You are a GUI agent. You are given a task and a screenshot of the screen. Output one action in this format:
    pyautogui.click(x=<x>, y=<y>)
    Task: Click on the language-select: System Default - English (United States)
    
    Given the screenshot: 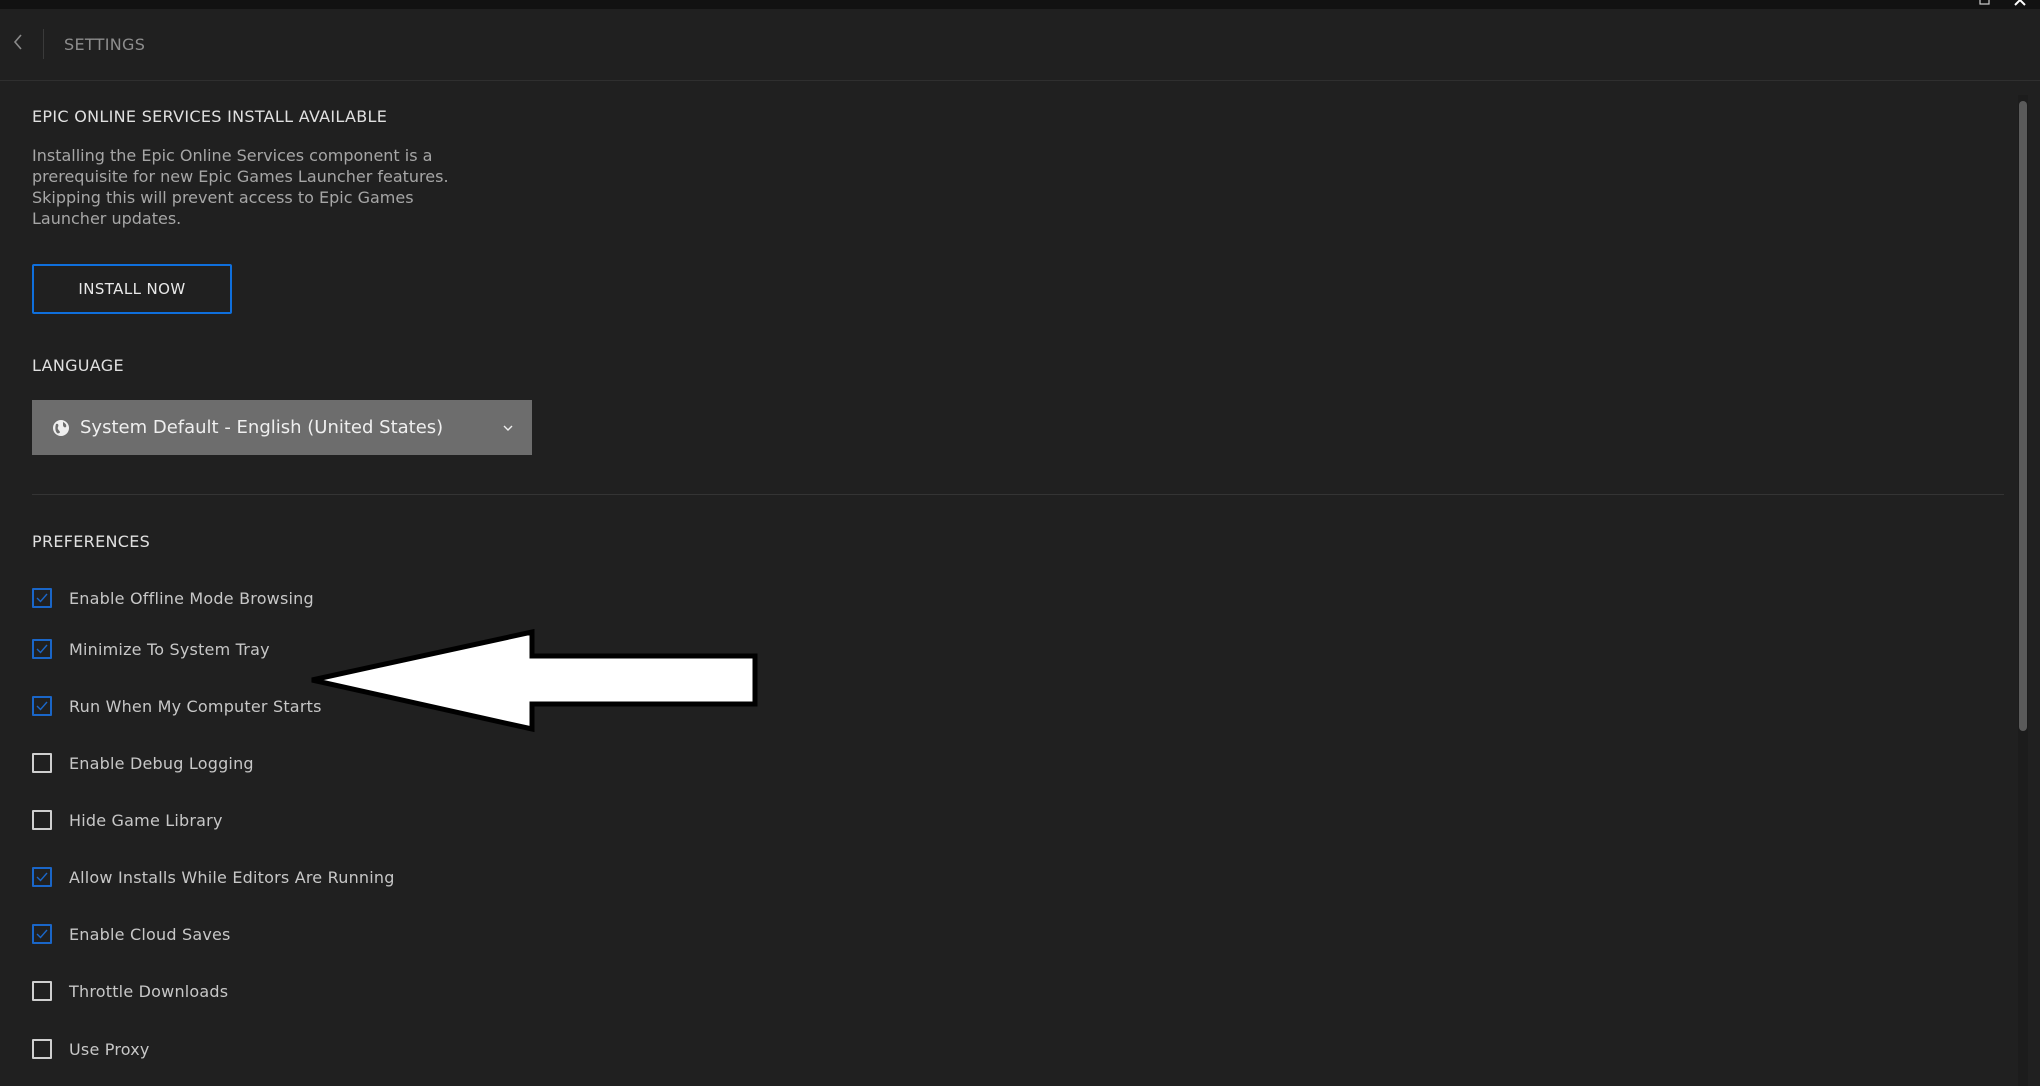 What is the action you would take?
    pyautogui.click(x=282, y=427)
    